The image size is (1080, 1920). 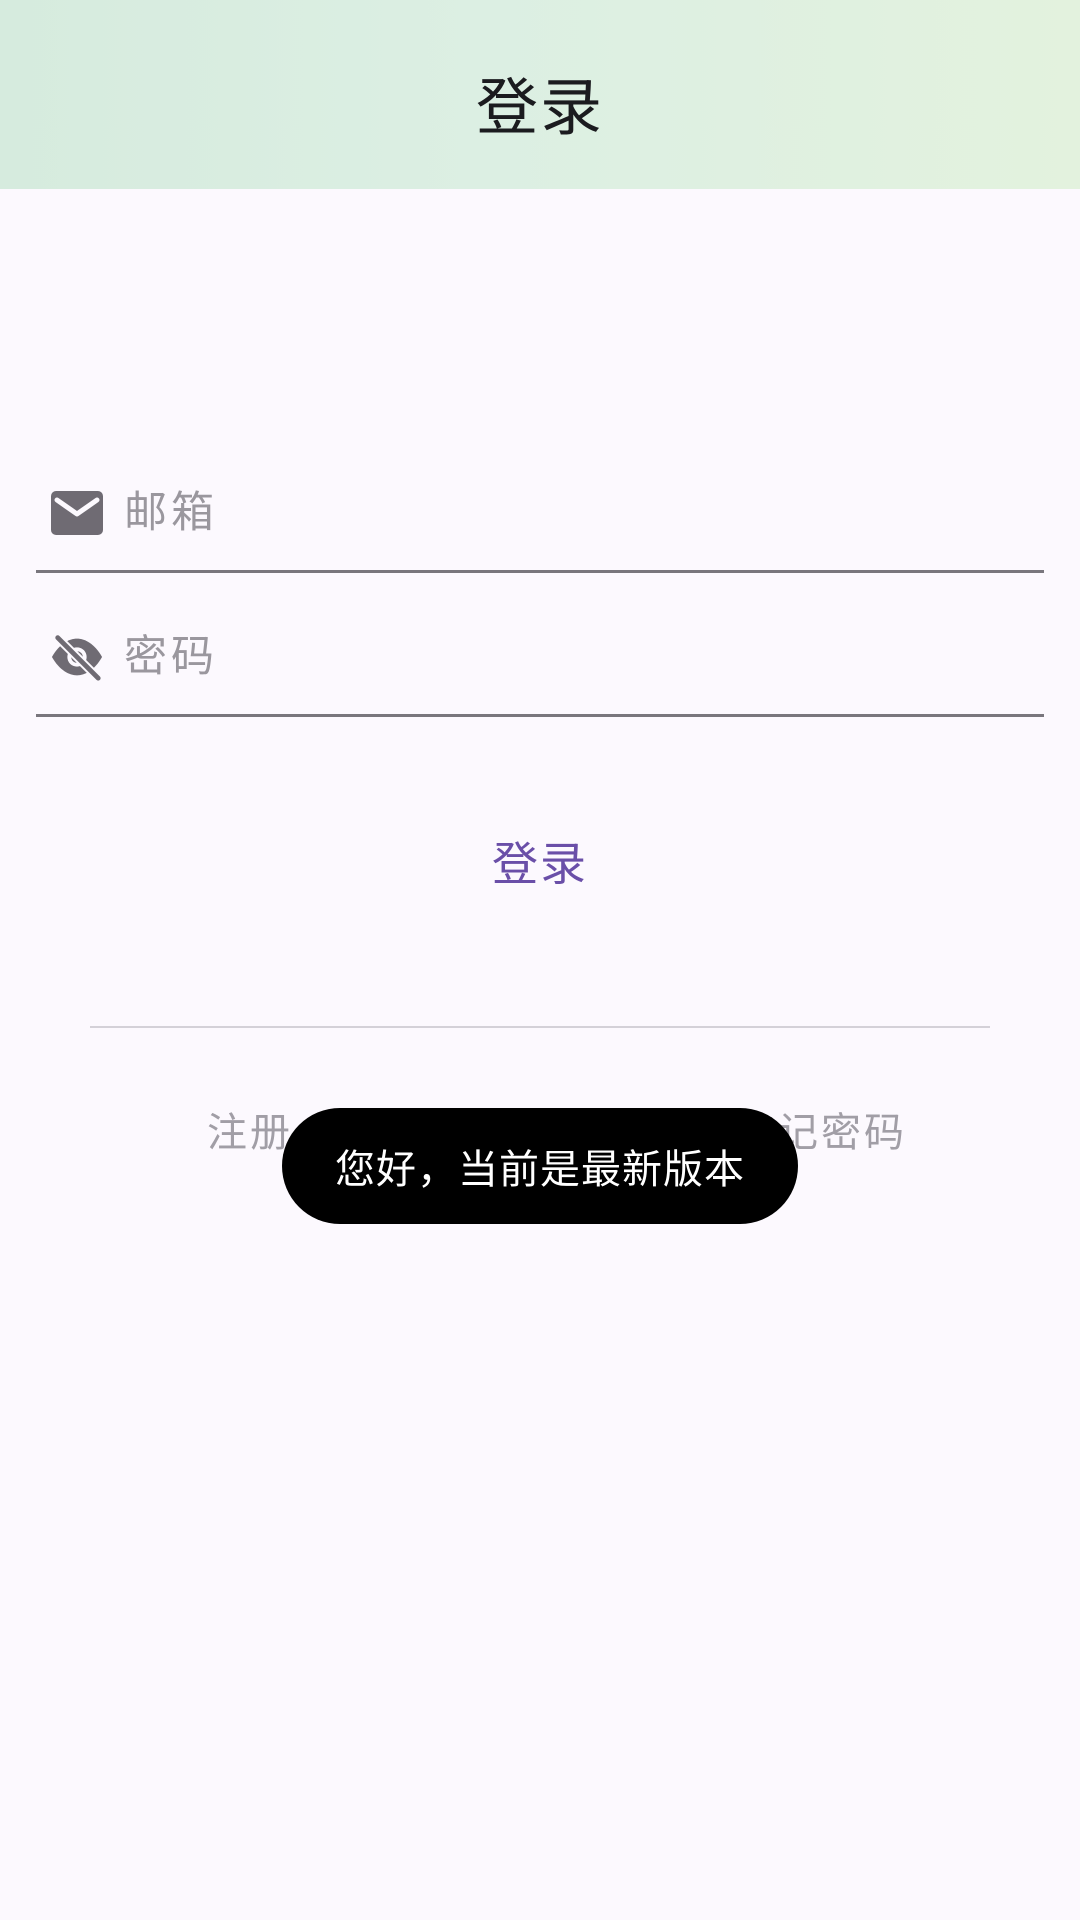 What do you see at coordinates (77, 657) in the screenshot?
I see `visibility-off-icon` at bounding box center [77, 657].